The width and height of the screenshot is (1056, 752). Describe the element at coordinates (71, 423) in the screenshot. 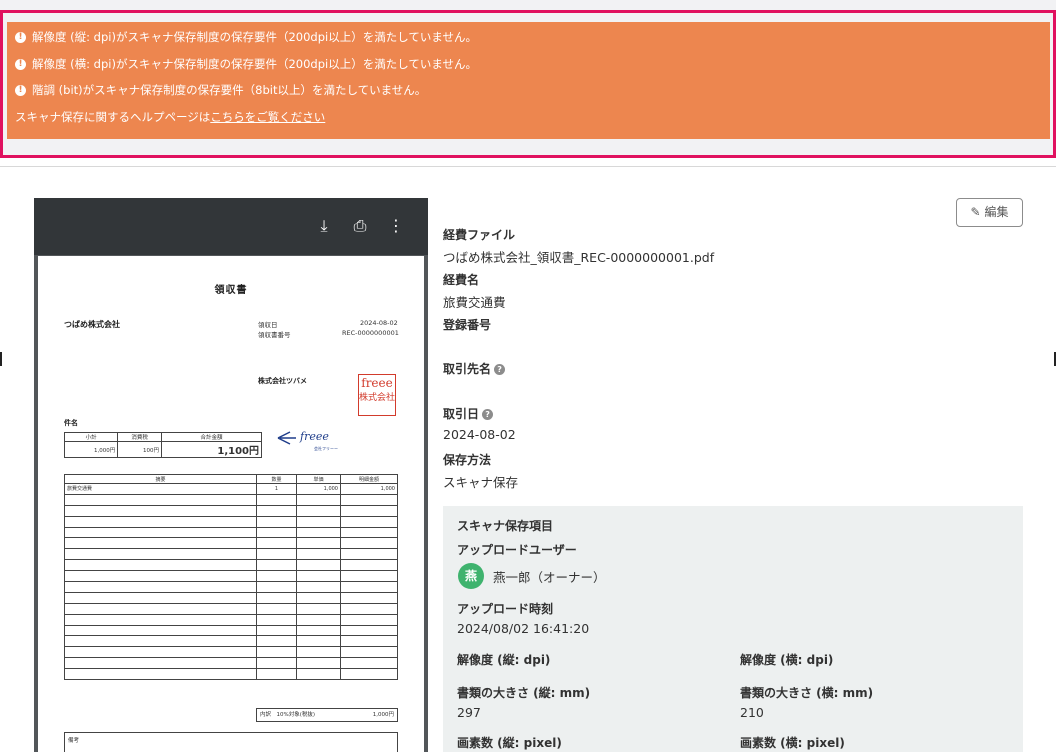

I see `doc-subject-label: 件名` at that location.